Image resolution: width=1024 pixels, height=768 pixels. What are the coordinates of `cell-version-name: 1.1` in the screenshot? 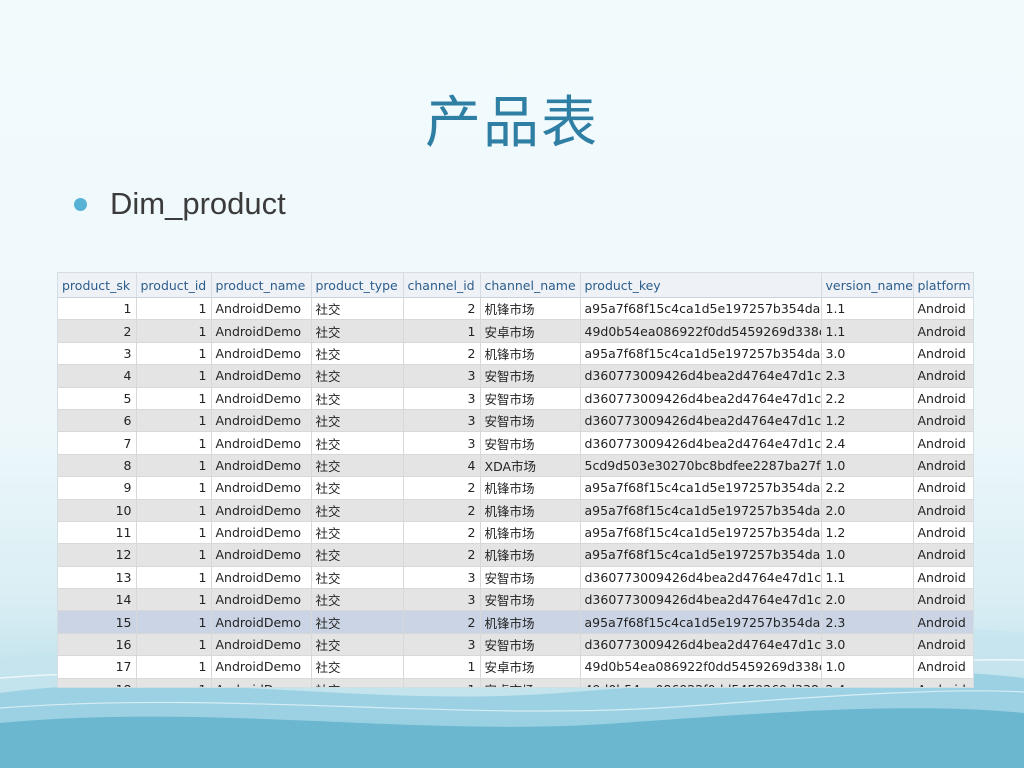 It's located at (867, 331).